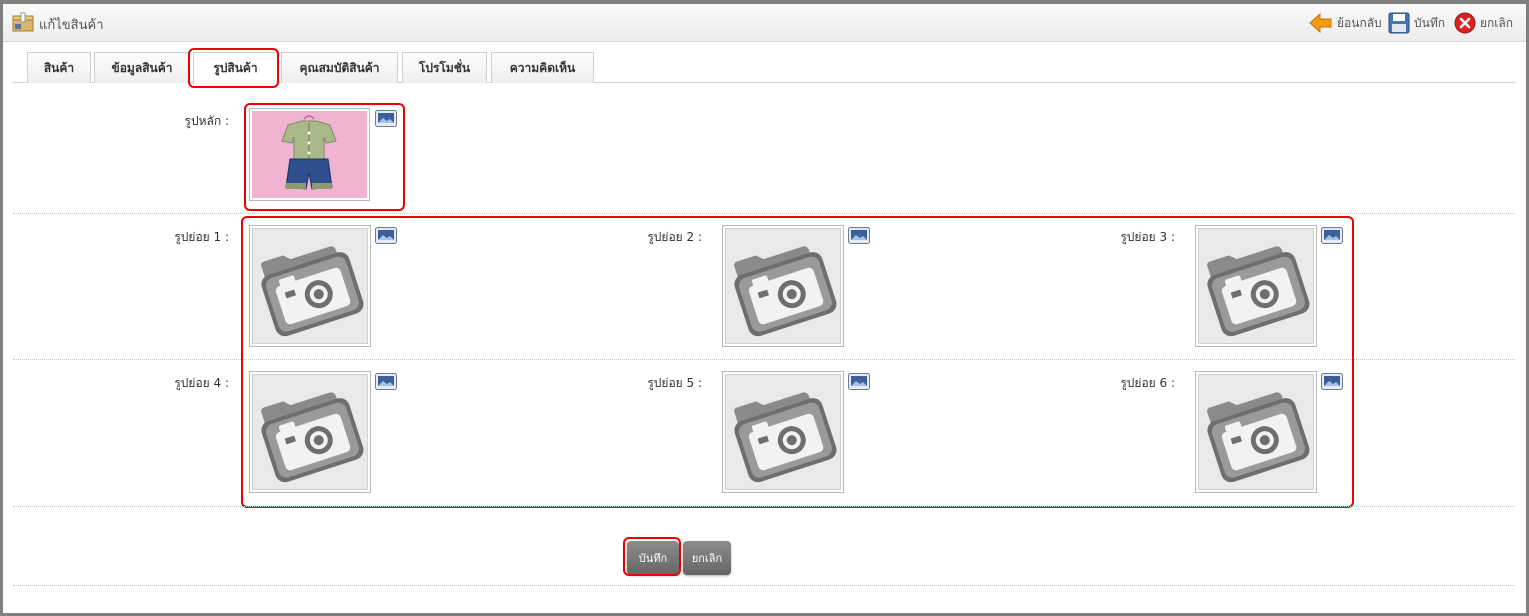 The image size is (1529, 616). I want to click on main-image-thumbnail, so click(309, 154).